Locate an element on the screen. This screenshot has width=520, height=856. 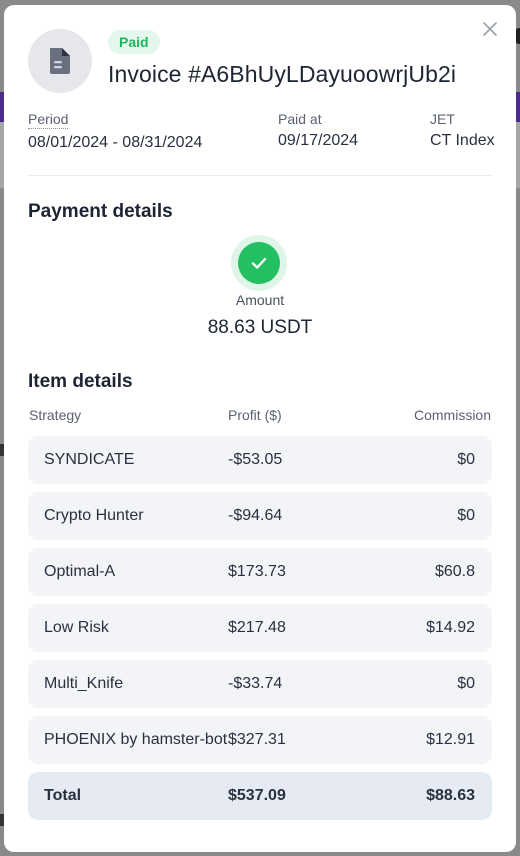
amount-value: 88.63 USDT is located at coordinates (260, 327).